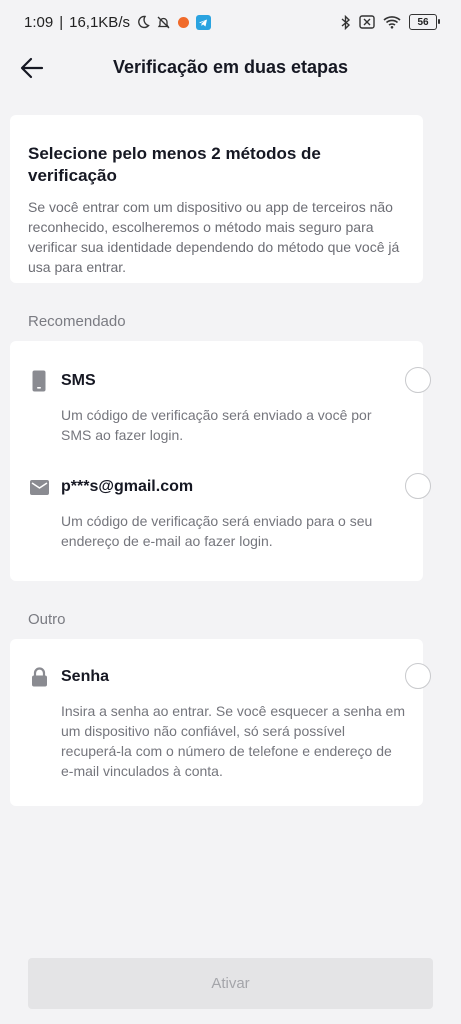 This screenshot has width=461, height=1024. What do you see at coordinates (143, 22) in the screenshot?
I see `moon-icon` at bounding box center [143, 22].